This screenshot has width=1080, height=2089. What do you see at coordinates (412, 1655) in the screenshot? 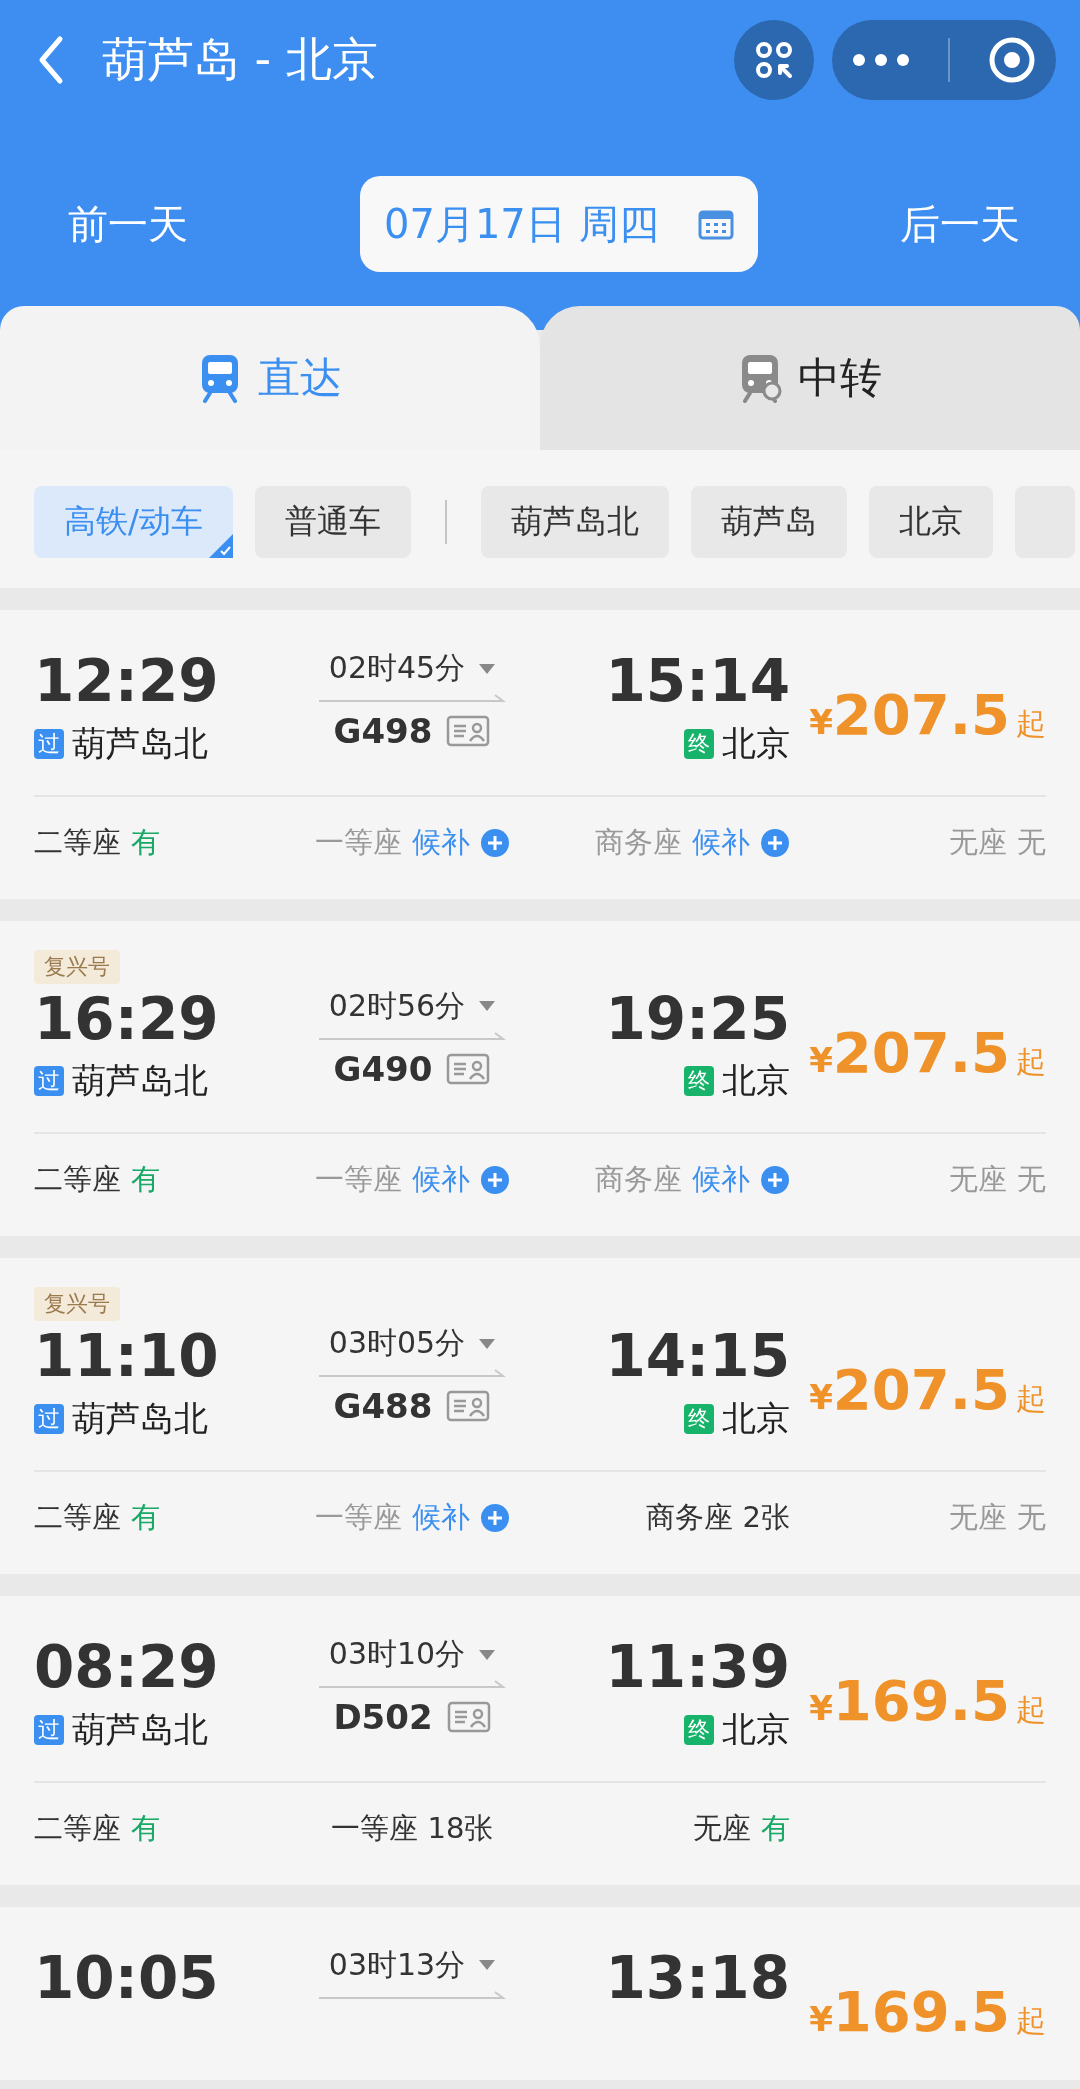
I see `duration: 03时10分` at bounding box center [412, 1655].